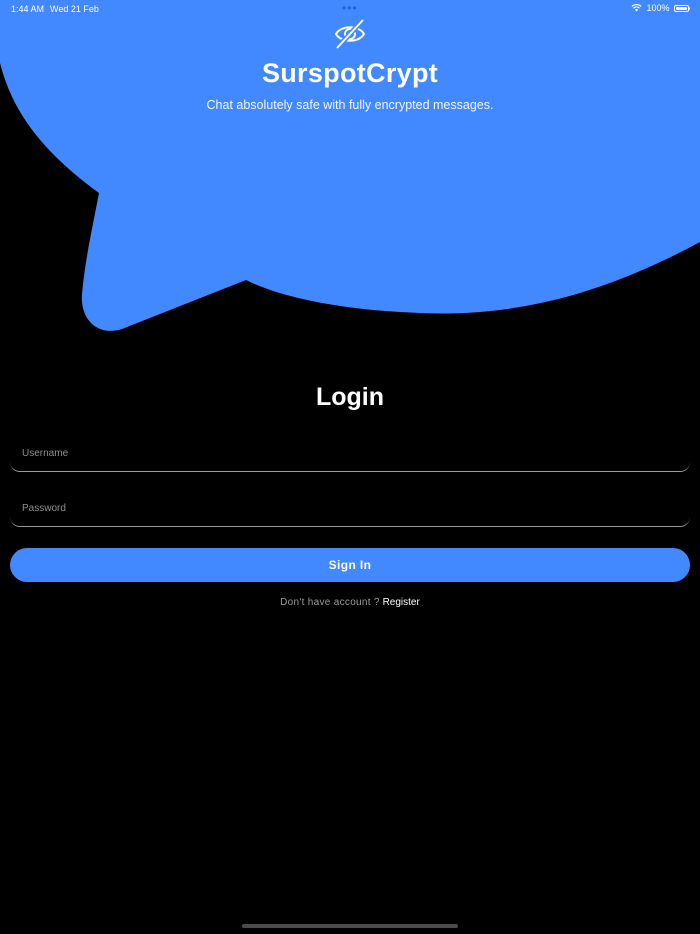 The height and width of the screenshot is (934, 700). Describe the element at coordinates (330, 602) in the screenshot. I see `register-prompt: Don't have account ?` at that location.